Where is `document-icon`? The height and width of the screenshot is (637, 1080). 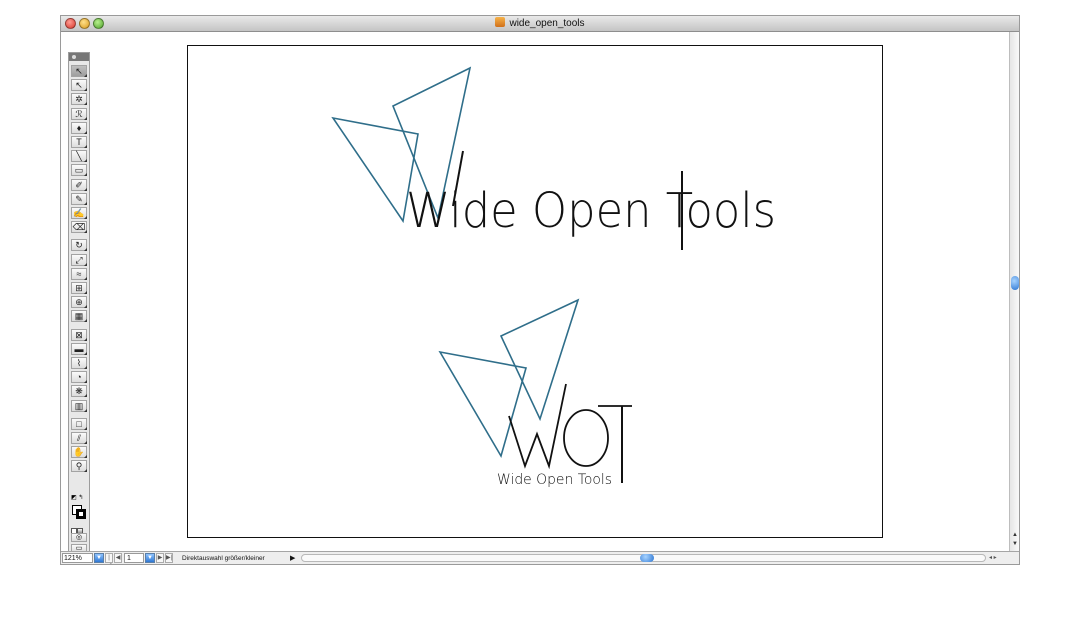
document-icon is located at coordinates (500, 22).